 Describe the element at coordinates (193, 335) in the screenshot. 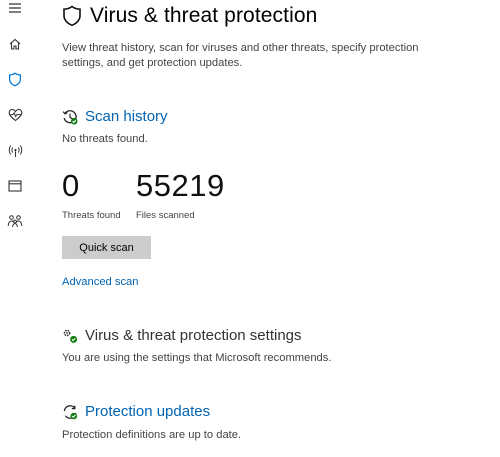

I see `protection-settings-title: Virus & threat protection settings` at that location.